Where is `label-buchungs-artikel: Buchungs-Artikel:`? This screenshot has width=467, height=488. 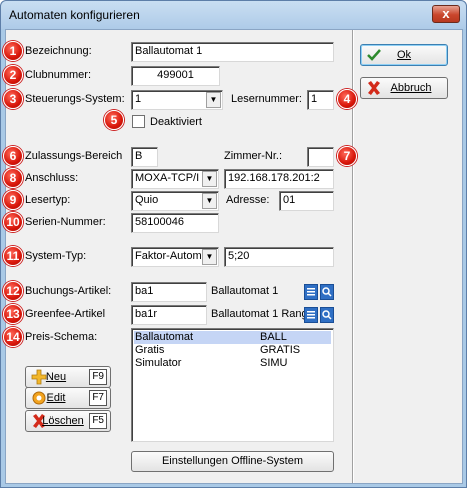 label-buchungs-artikel: Buchungs-Artikel: is located at coordinates (68, 291).